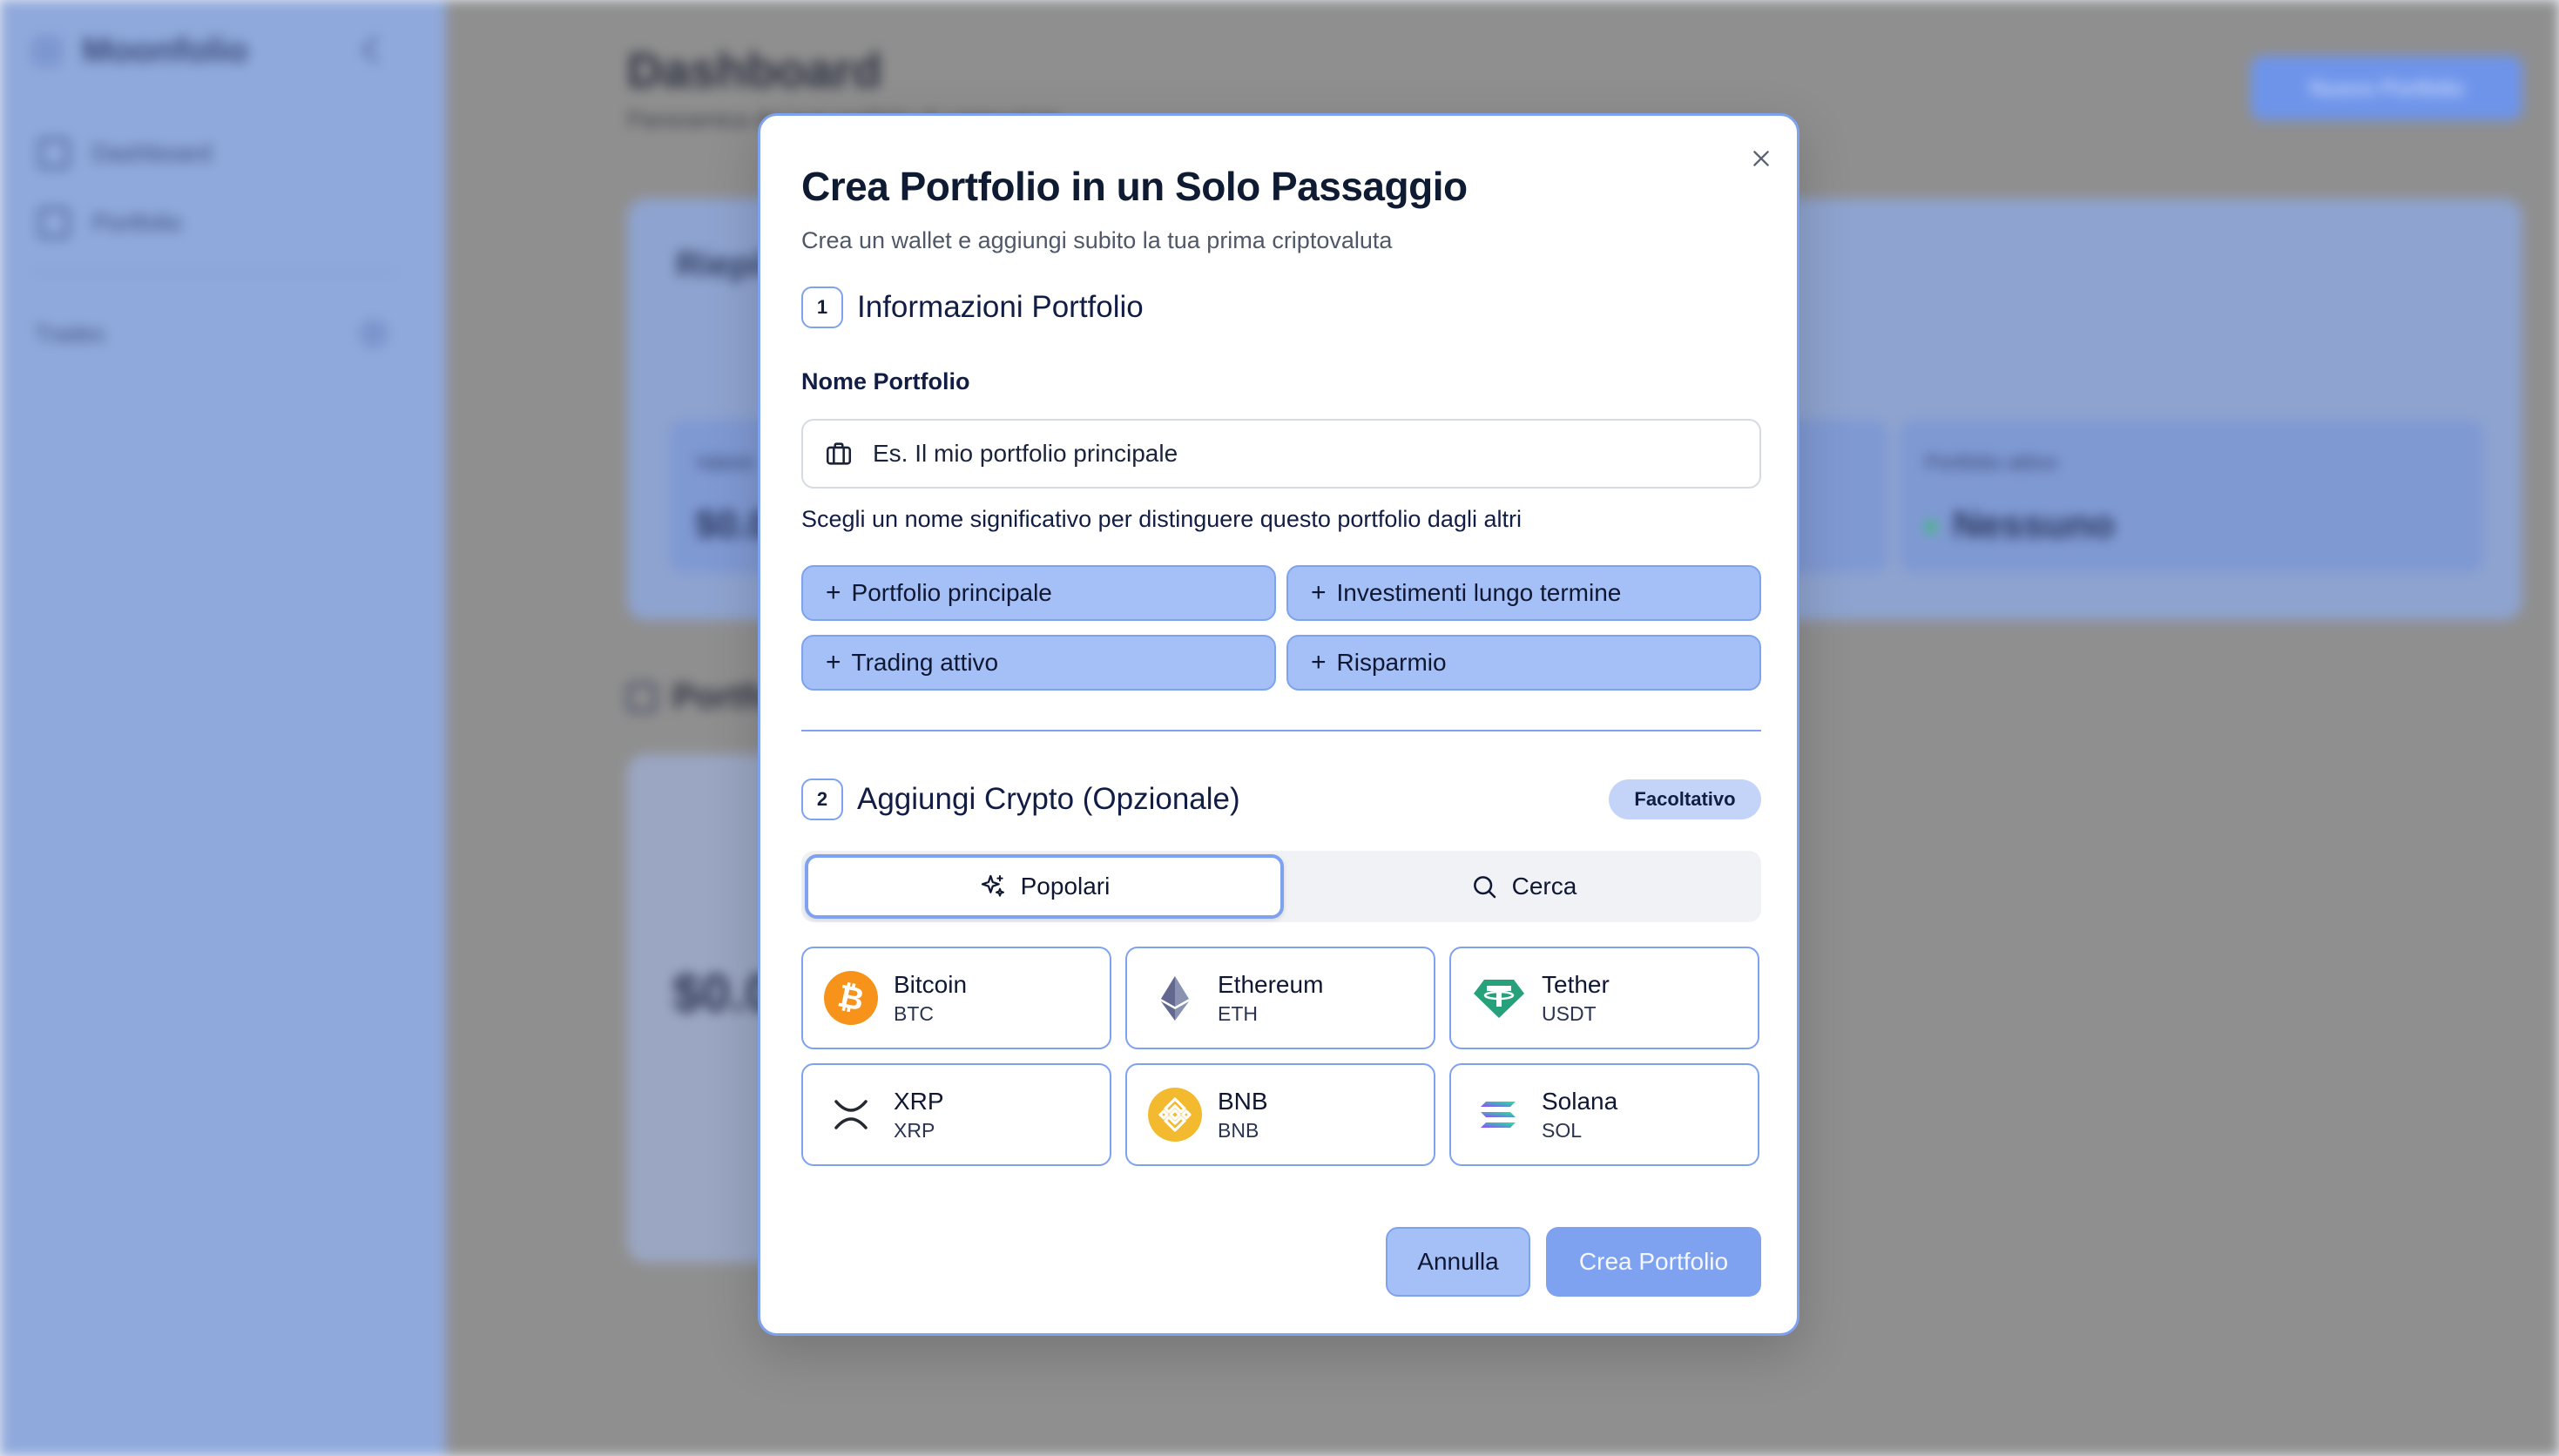  I want to click on status-dot, so click(1931, 527).